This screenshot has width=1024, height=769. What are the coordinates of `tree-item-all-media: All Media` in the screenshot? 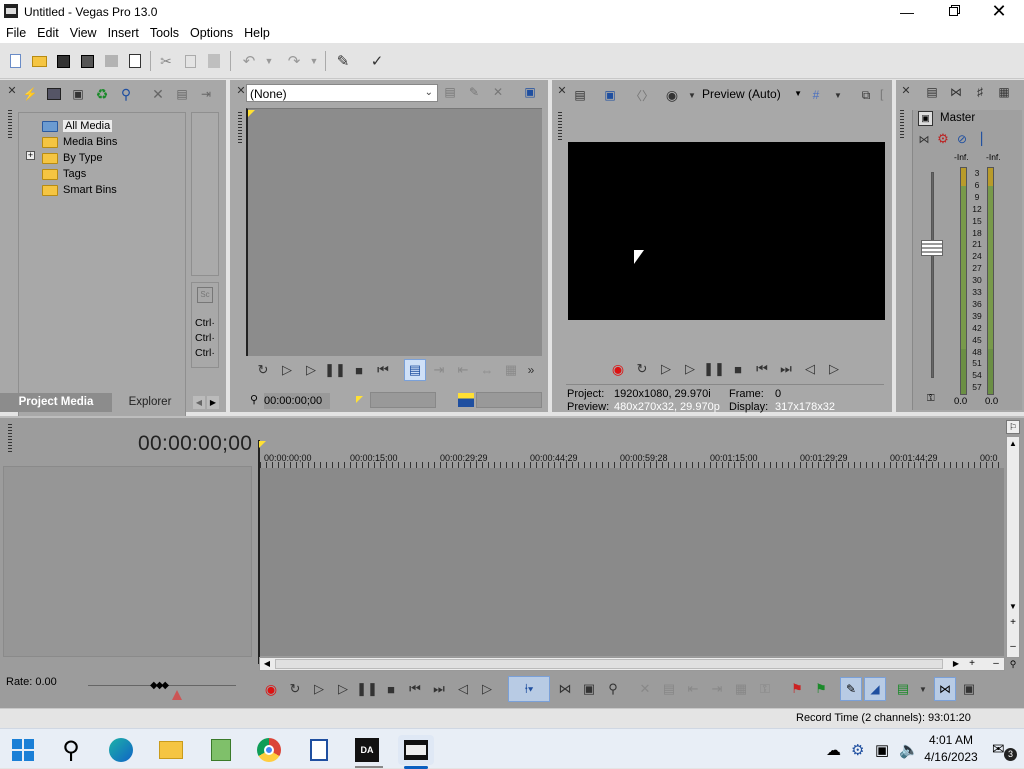 It's located at (77, 126).